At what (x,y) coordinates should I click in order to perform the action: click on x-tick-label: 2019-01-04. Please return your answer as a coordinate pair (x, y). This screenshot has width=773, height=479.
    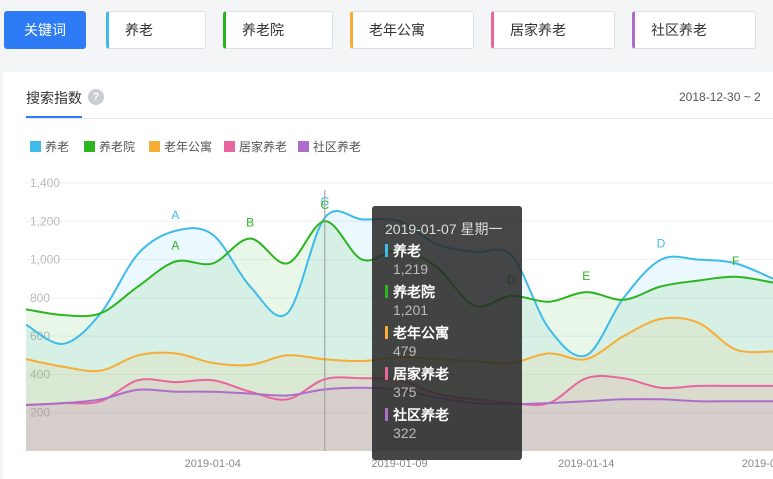
    Looking at the image, I should click on (213, 464).